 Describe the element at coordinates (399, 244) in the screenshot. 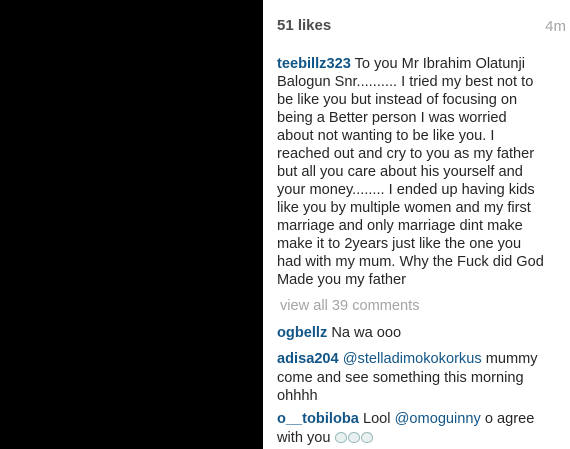

I see `caption-text: make it to 2years just like the one you` at that location.